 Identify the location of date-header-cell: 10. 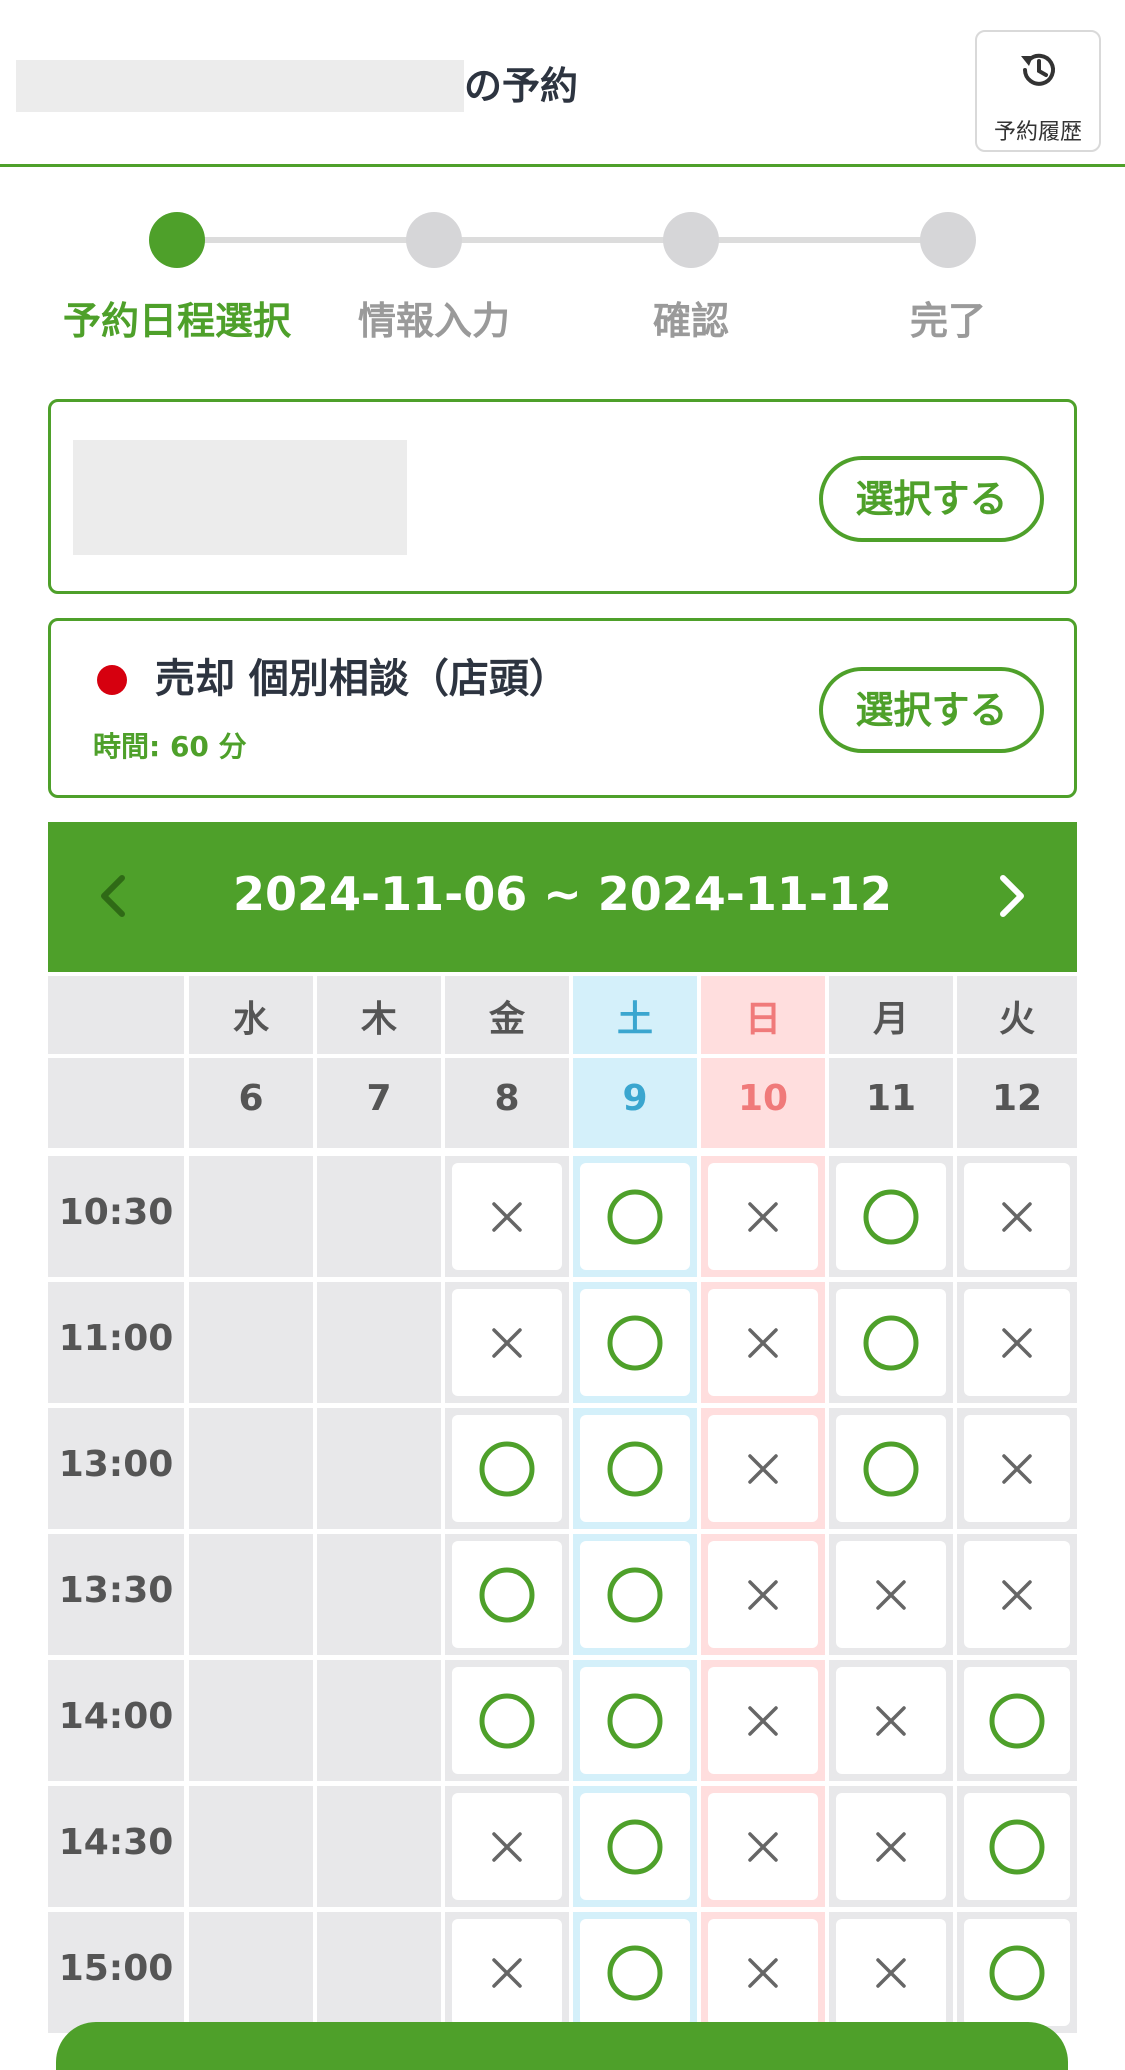
(763, 1103).